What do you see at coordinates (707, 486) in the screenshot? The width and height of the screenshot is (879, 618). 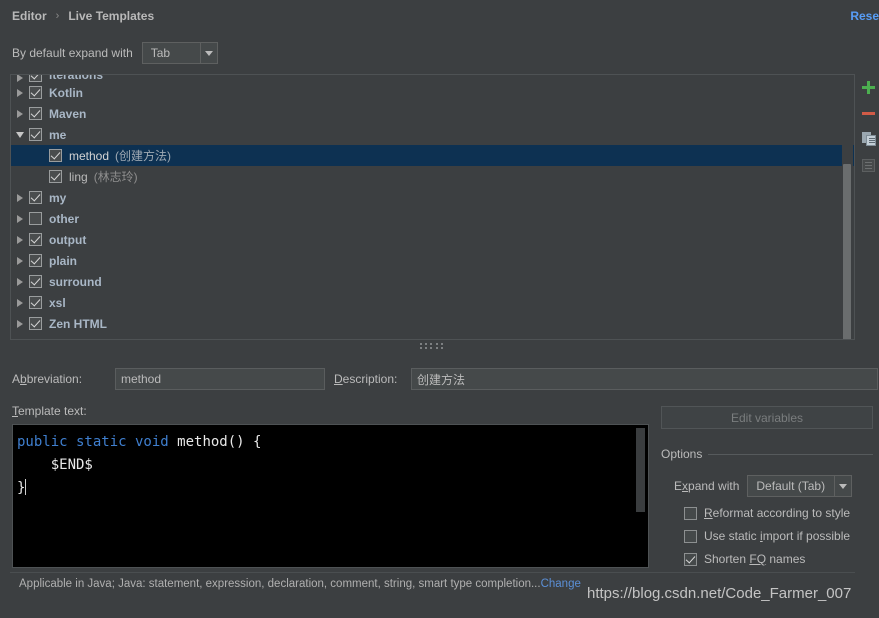 I see `expand-with-label: Expand with` at bounding box center [707, 486].